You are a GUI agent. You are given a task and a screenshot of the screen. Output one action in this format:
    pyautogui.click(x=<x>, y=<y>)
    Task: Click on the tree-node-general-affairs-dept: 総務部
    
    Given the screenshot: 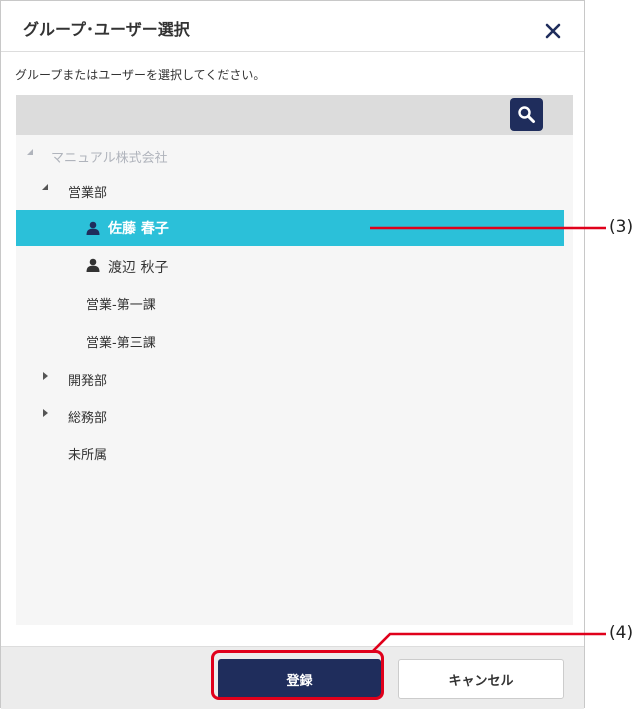 What is the action you would take?
    pyautogui.click(x=290, y=416)
    